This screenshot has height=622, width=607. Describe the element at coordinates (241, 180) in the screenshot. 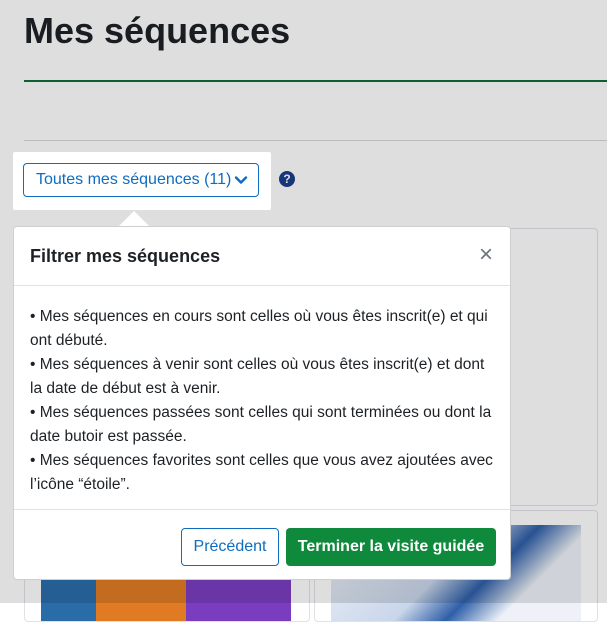

I see `chevron-down-icon` at that location.